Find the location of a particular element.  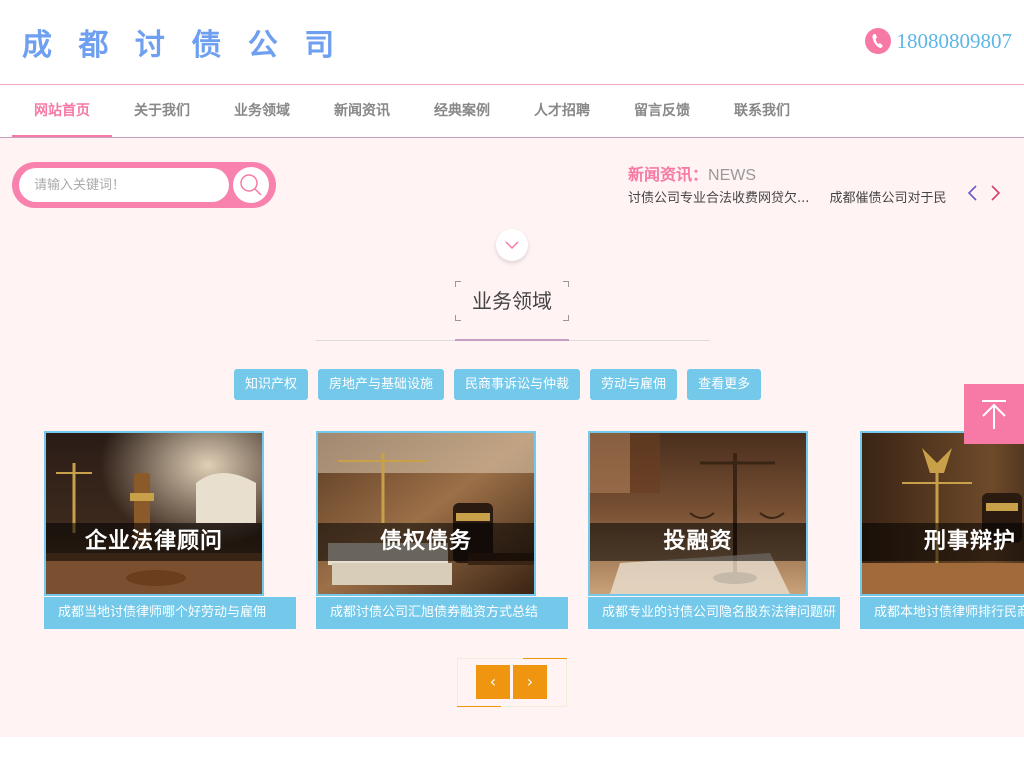

gavel-books-image is located at coordinates (426, 513).